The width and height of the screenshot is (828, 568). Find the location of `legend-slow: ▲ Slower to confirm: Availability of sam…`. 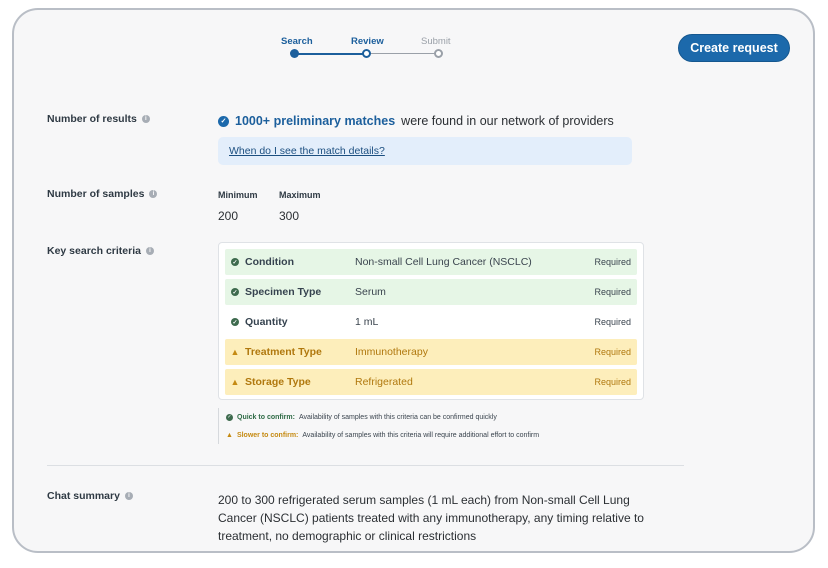

legend-slow: ▲ Slower to confirm: Availability of sam… is located at coordinates (432, 435).